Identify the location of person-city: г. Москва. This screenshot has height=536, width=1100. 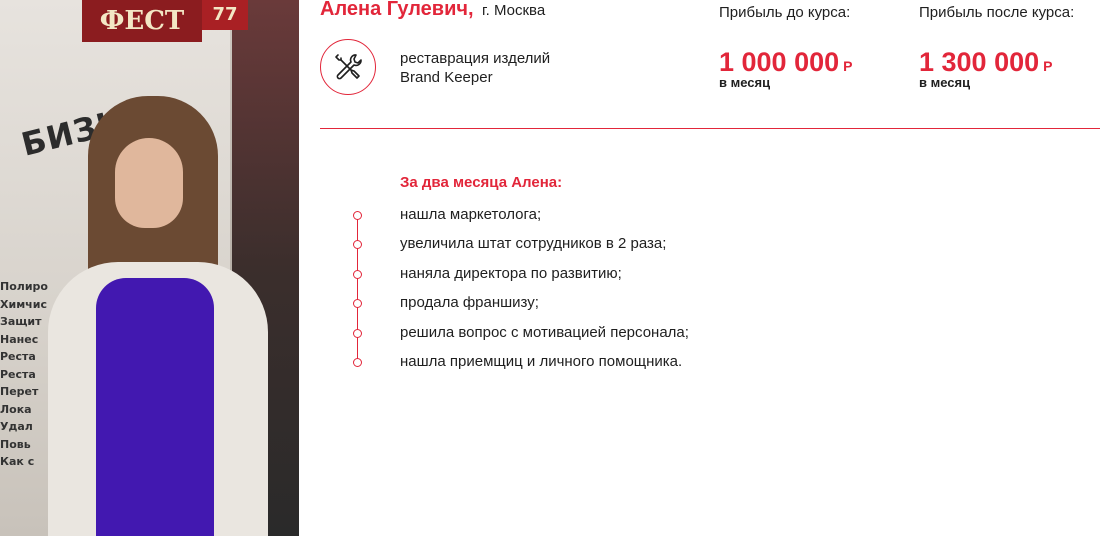
(513, 10).